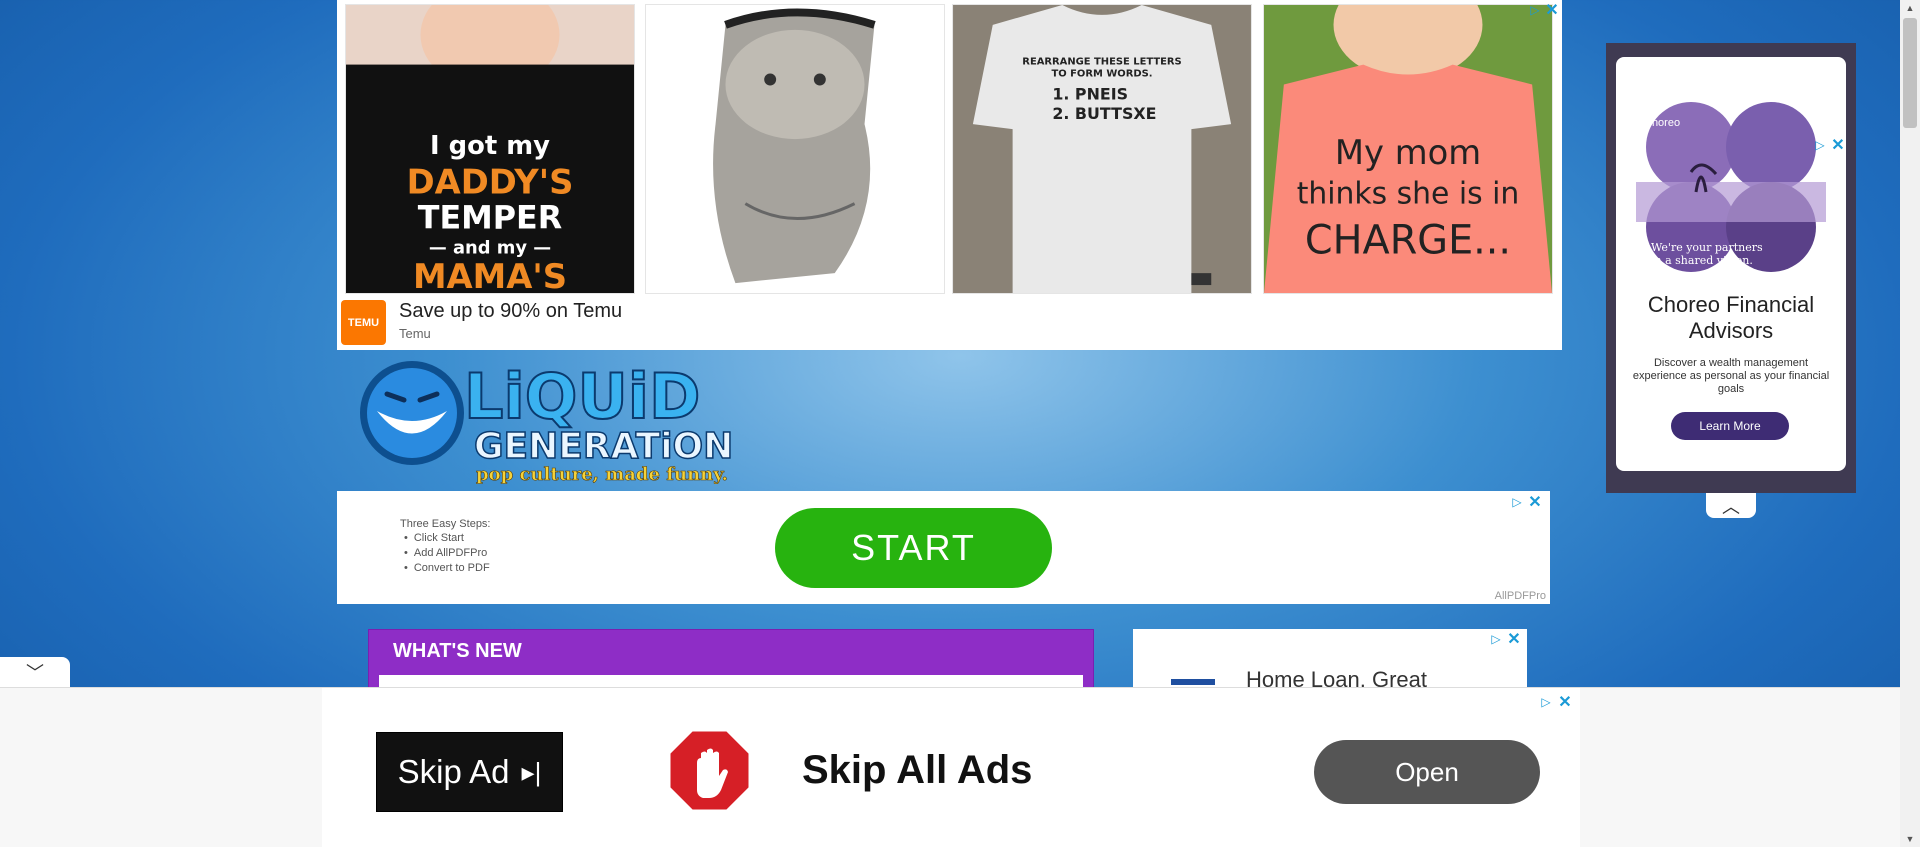 Image resolution: width=1920 pixels, height=847 pixels. Describe the element at coordinates (1662, 123) in the screenshot. I see `ad-image-brand: Choreo` at that location.